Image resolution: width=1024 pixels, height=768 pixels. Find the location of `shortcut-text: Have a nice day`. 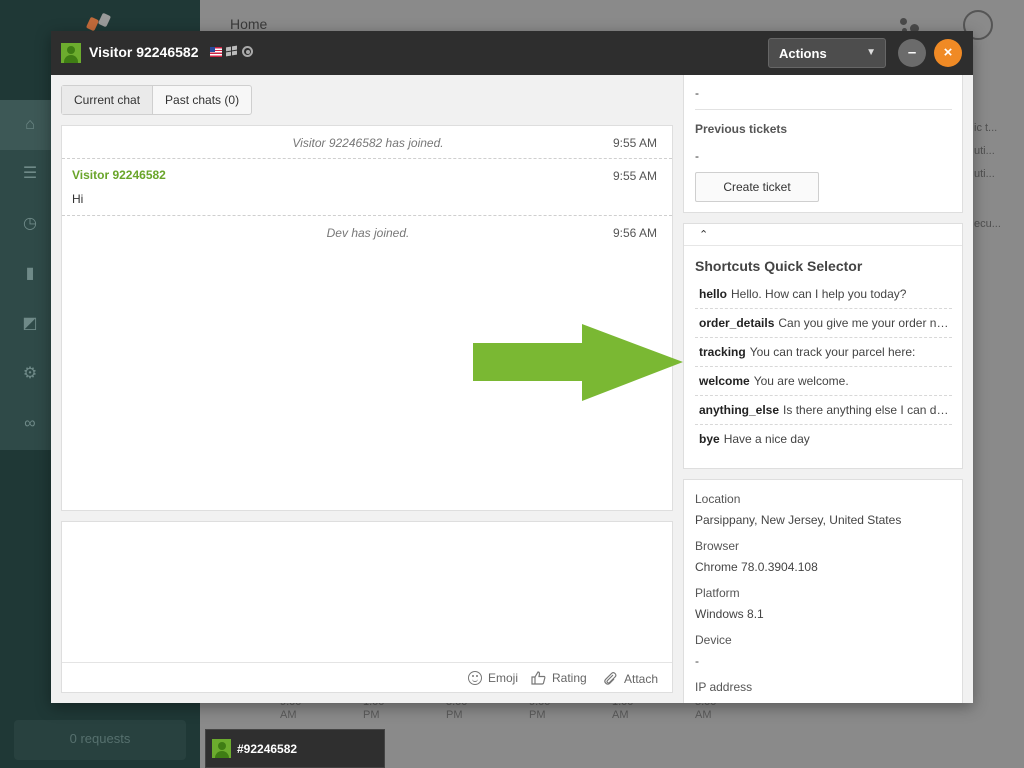

shortcut-text: Have a nice day is located at coordinates (766, 439).